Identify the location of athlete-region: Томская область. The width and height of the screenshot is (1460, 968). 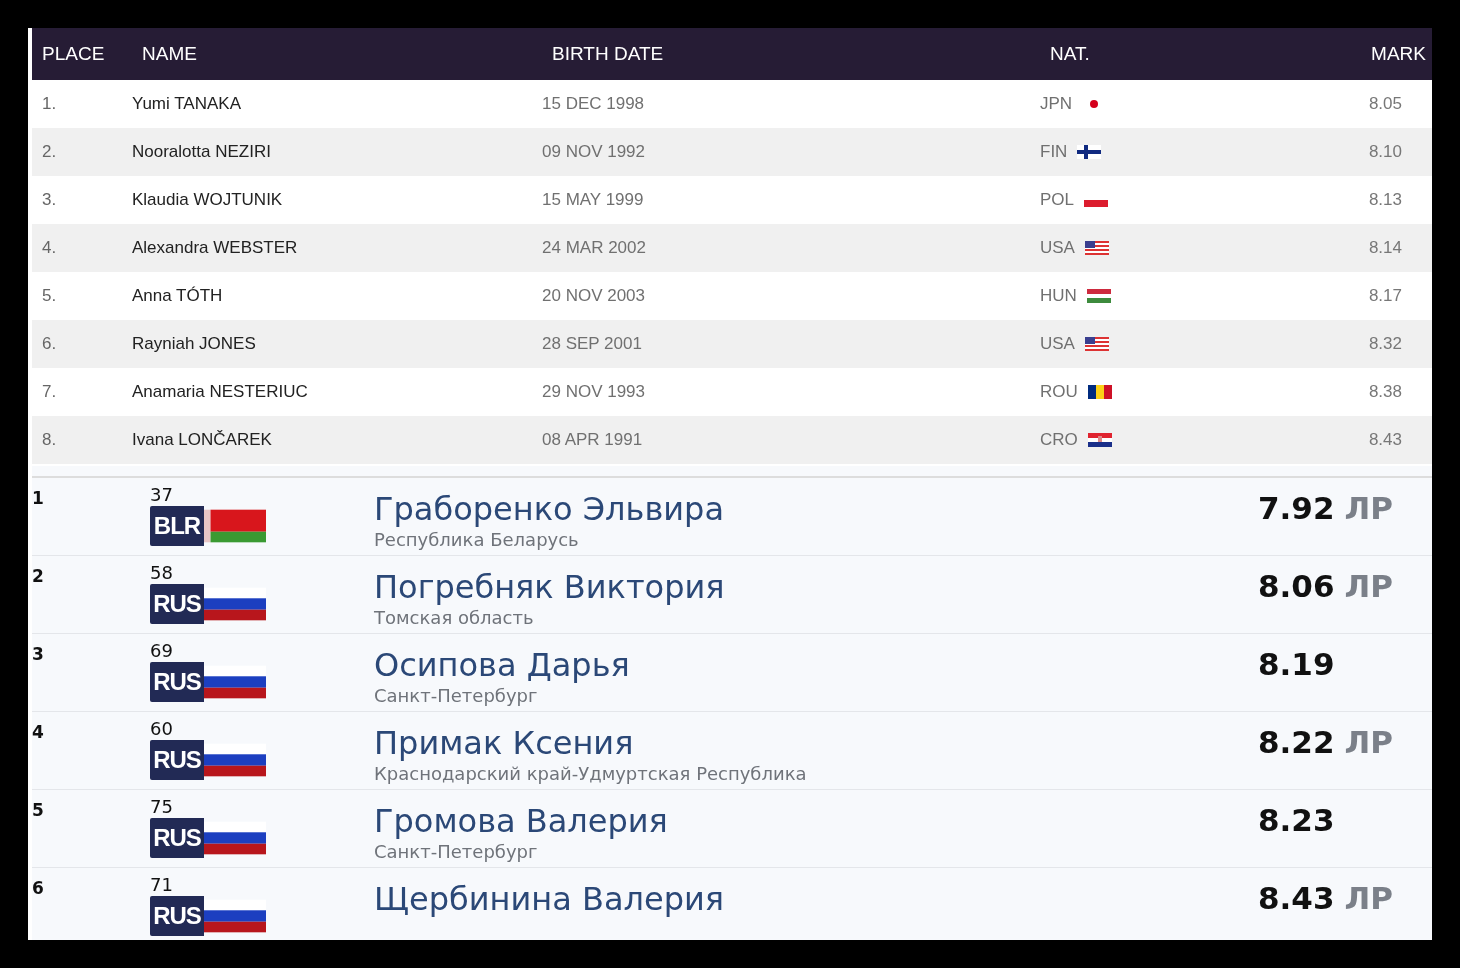
(454, 618).